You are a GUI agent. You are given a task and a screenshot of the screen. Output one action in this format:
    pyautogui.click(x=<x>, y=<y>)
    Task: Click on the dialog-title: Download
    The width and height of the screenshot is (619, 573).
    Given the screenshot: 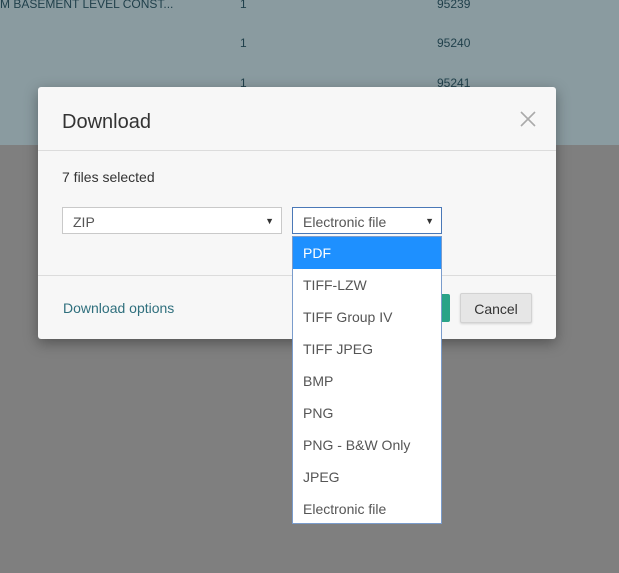 What is the action you would take?
    pyautogui.click(x=106, y=122)
    